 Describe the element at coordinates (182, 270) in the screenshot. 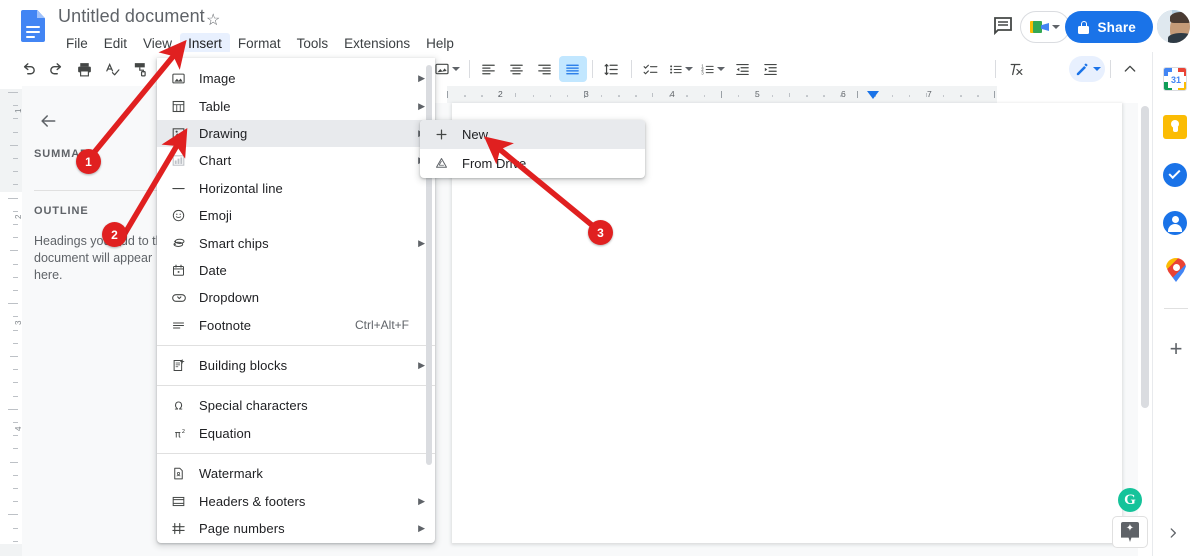

I see `calendar-icon` at that location.